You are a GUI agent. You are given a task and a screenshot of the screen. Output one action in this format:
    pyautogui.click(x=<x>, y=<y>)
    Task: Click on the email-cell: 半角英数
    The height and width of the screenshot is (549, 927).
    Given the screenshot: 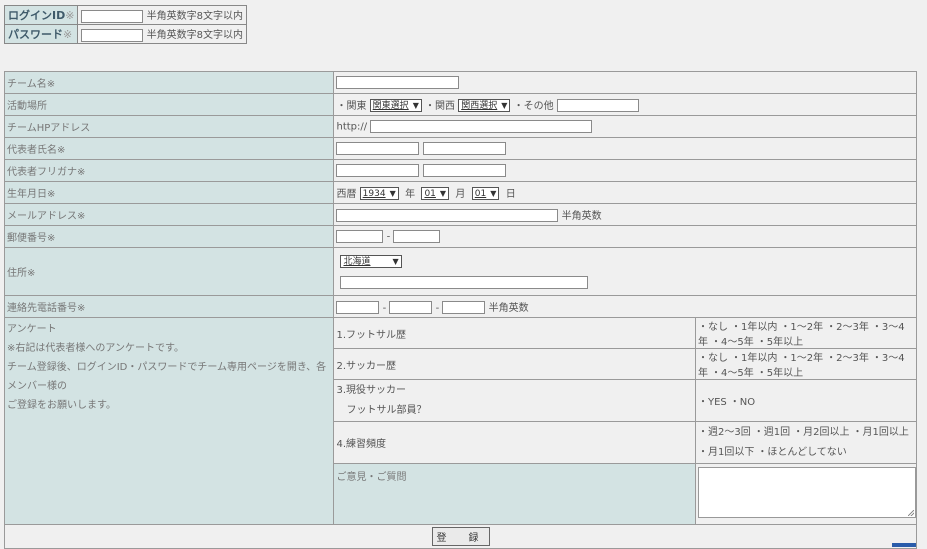 What is the action you would take?
    pyautogui.click(x=625, y=214)
    